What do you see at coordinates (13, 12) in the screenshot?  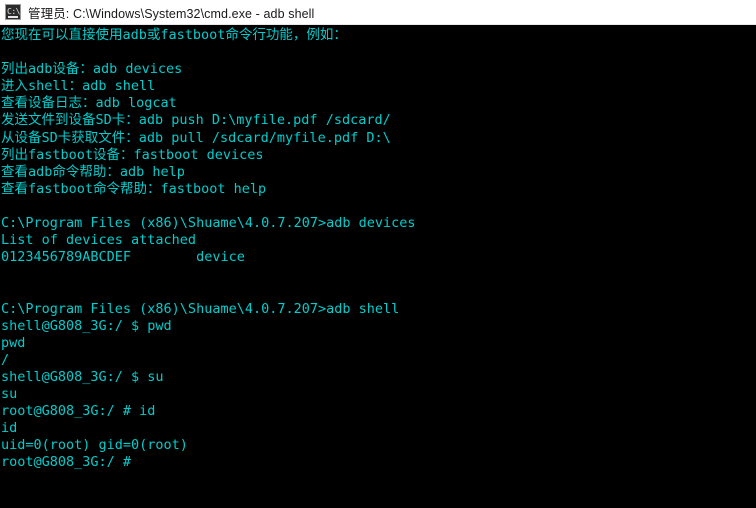 I see `cmd-console-icon: C:\` at bounding box center [13, 12].